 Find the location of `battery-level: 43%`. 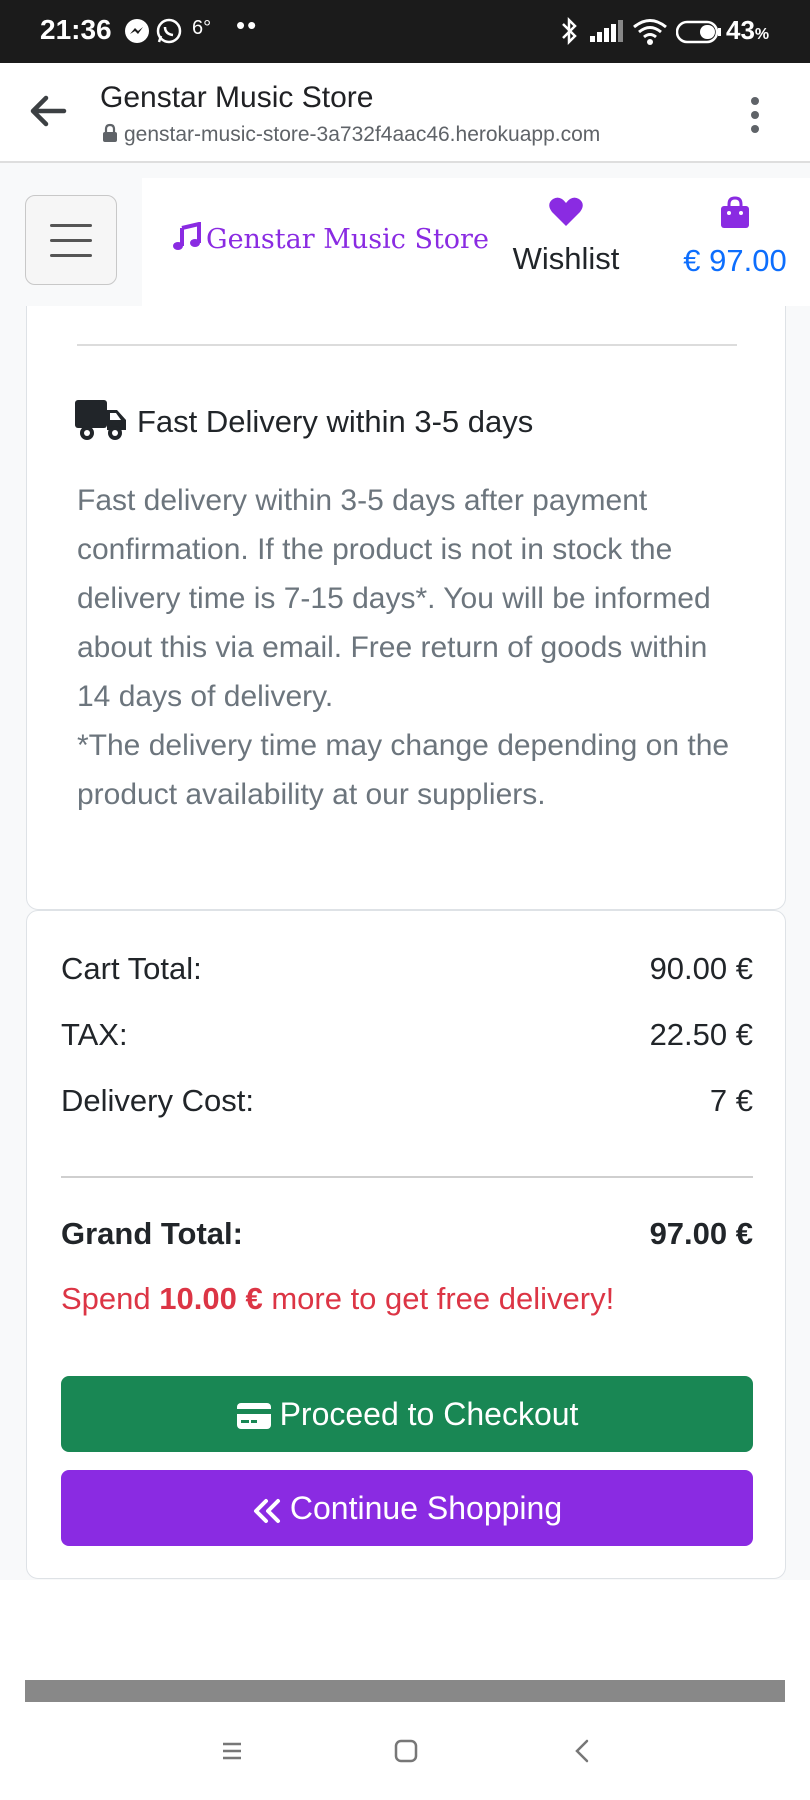

battery-level: 43% is located at coordinates (748, 30).